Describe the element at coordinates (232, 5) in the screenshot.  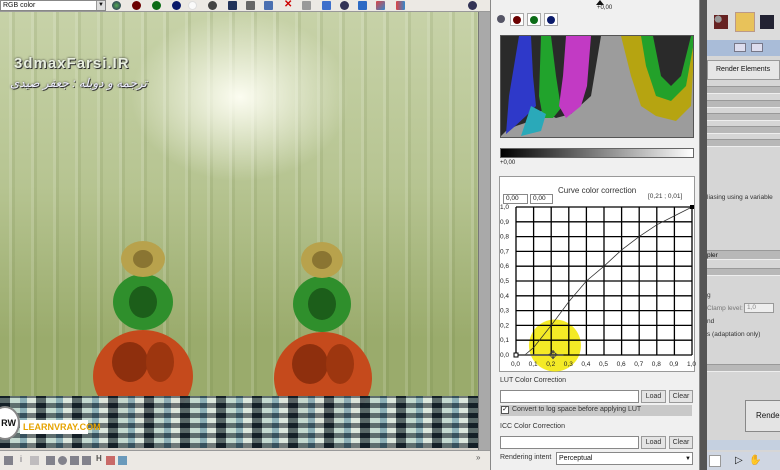
I see `save-icon` at that location.